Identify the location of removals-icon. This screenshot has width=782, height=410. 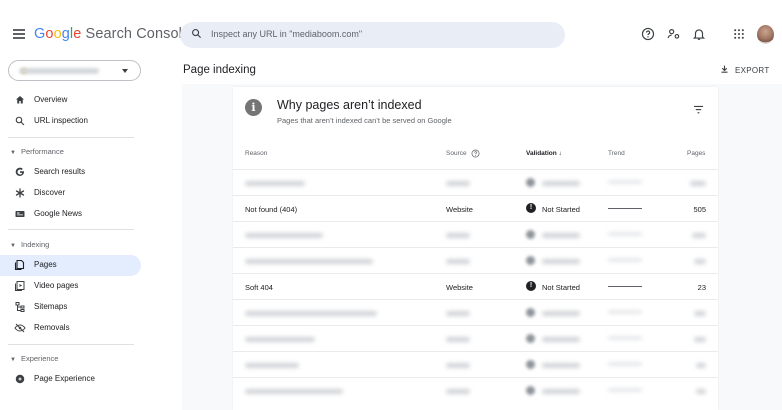
(20, 328).